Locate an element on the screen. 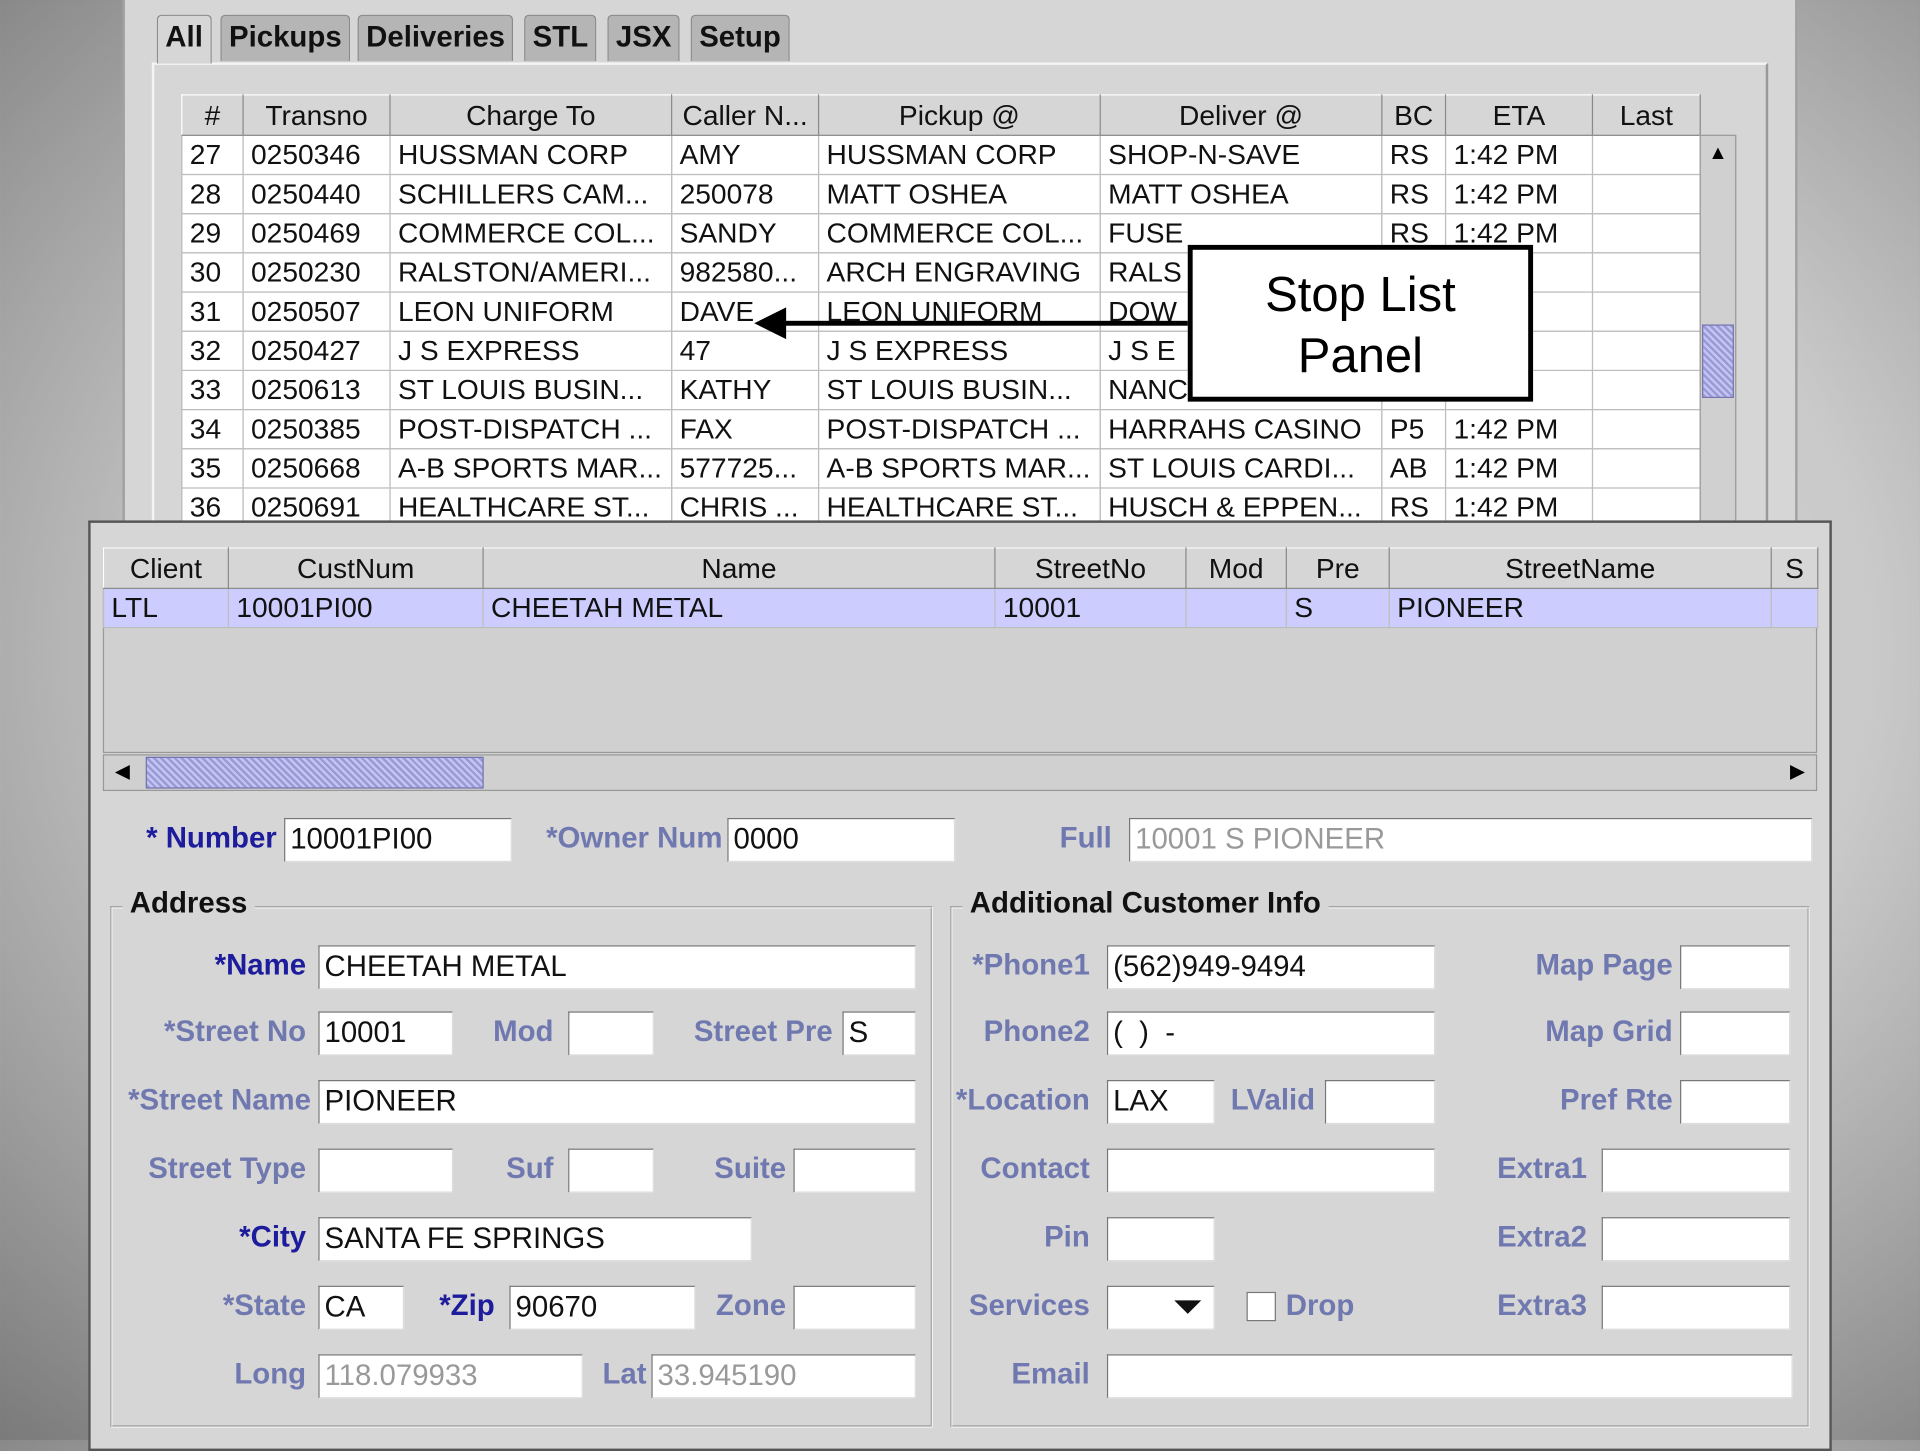  column-header: Last is located at coordinates (1646, 115).